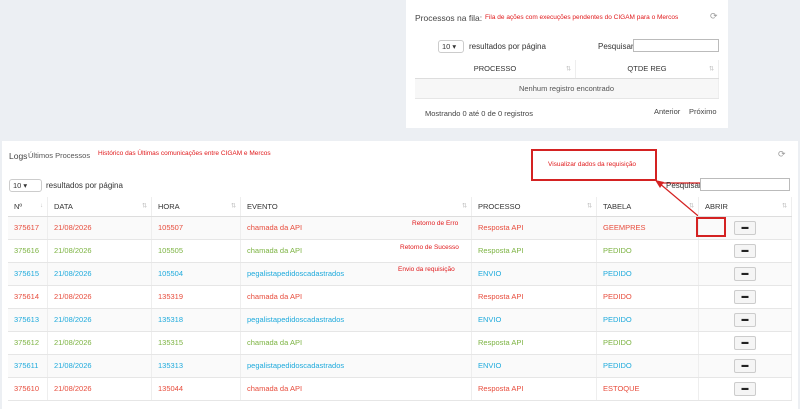  Describe the element at coordinates (684, 185) in the screenshot. I see `logs-search-label: Pesquisar` at that location.